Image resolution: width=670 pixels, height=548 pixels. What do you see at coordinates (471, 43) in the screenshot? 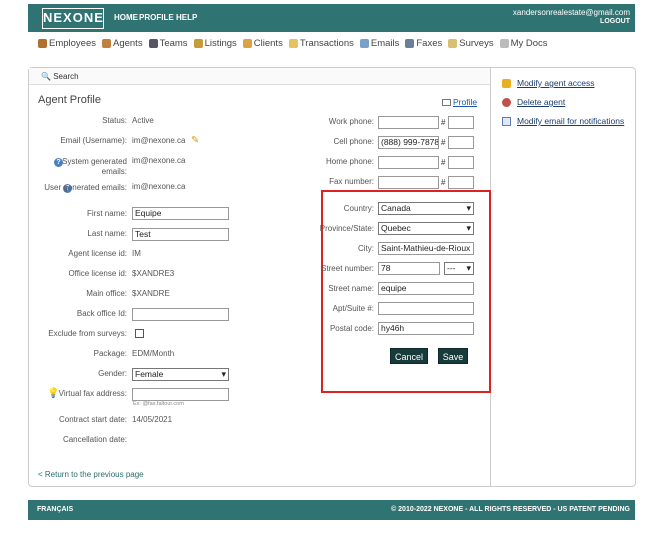
I see `nav-surveys: Surveys` at bounding box center [471, 43].